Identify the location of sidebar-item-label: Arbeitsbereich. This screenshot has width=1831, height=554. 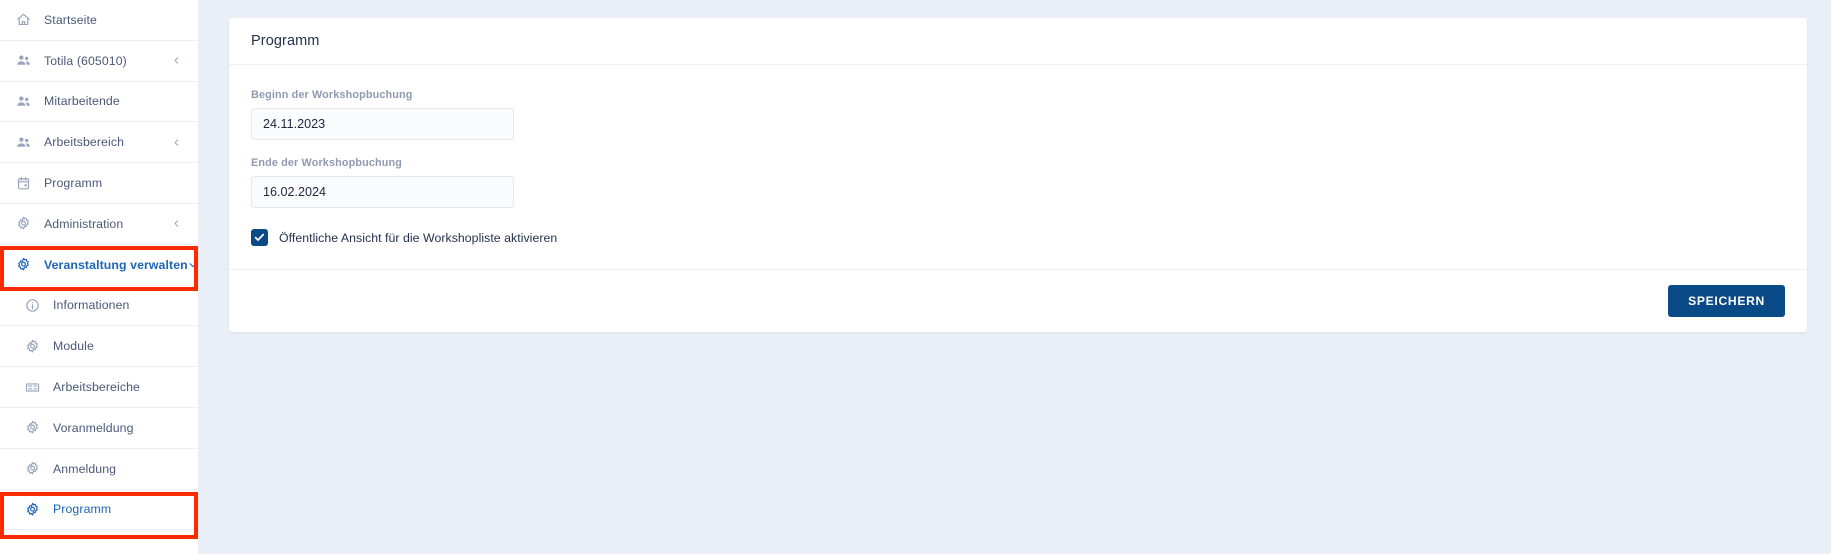
(84, 142).